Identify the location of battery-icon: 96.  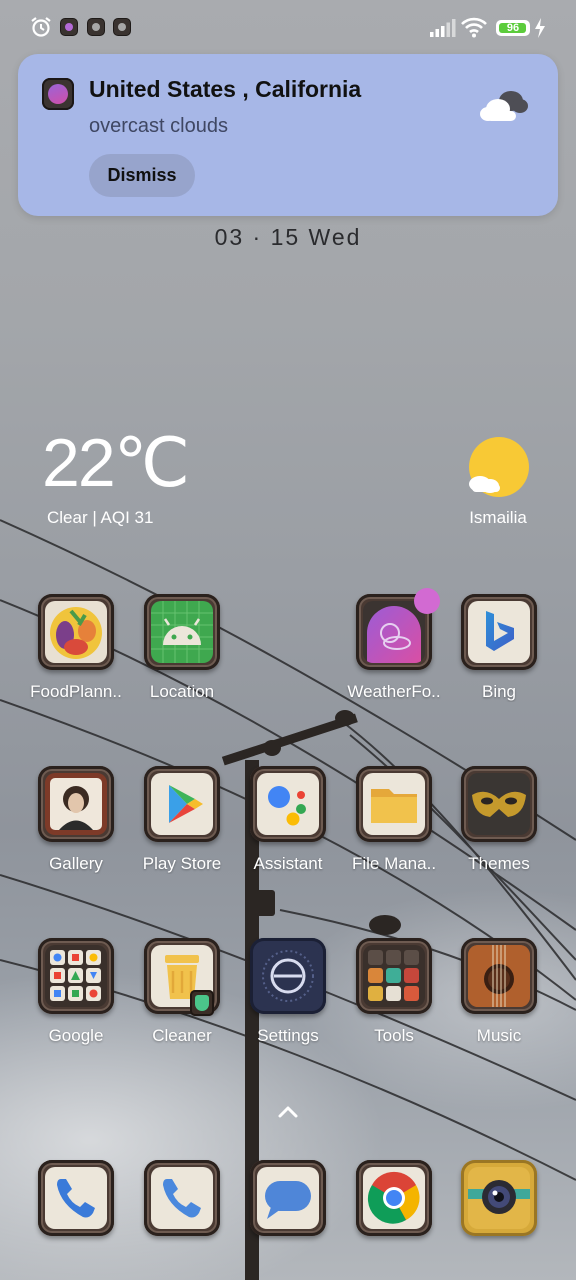
(513, 28).